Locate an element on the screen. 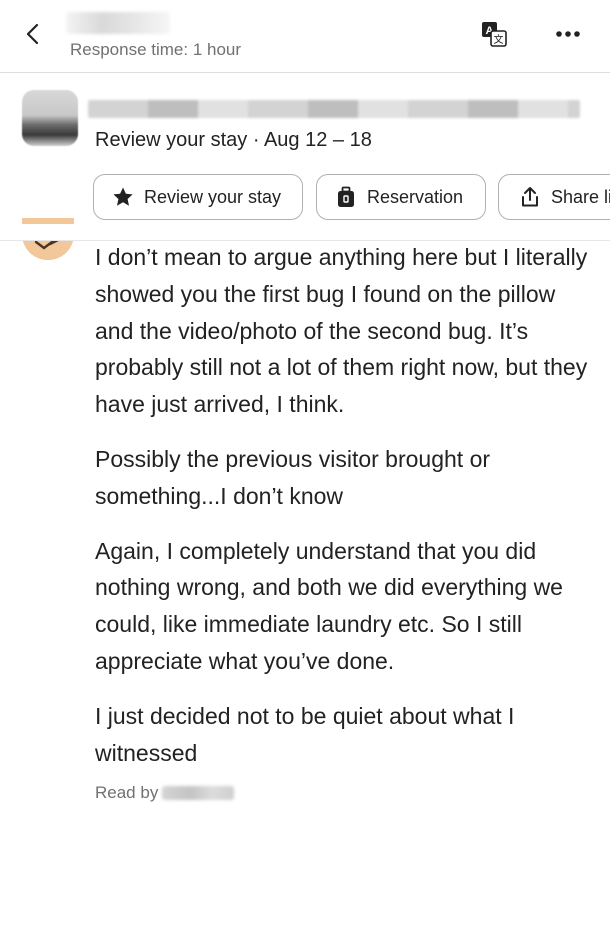 This screenshot has height=930, width=610. more-horizontal-icon is located at coordinates (568, 34).